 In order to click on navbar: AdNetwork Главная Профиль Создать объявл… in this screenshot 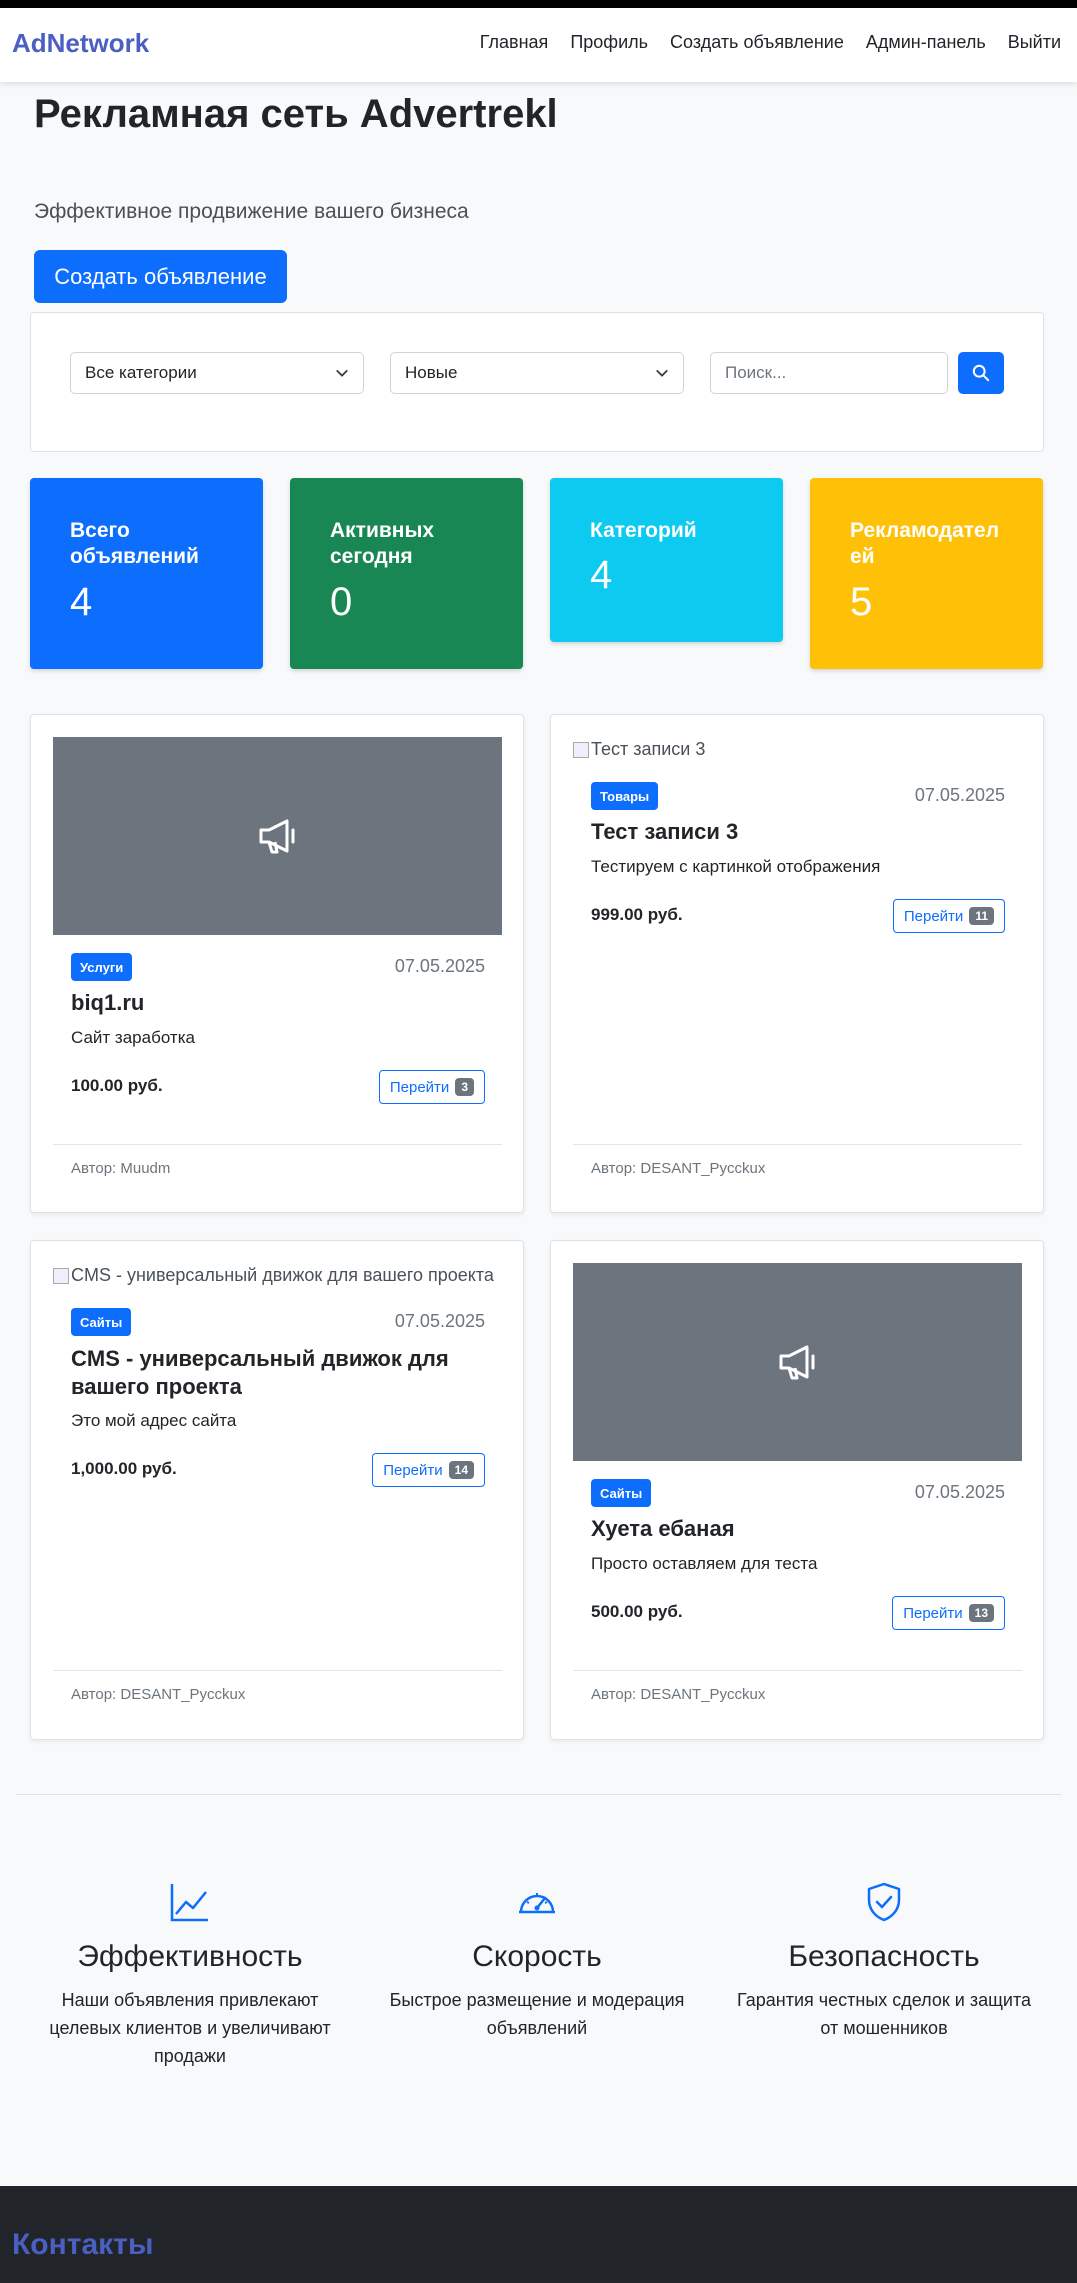, I will do `click(538, 45)`.